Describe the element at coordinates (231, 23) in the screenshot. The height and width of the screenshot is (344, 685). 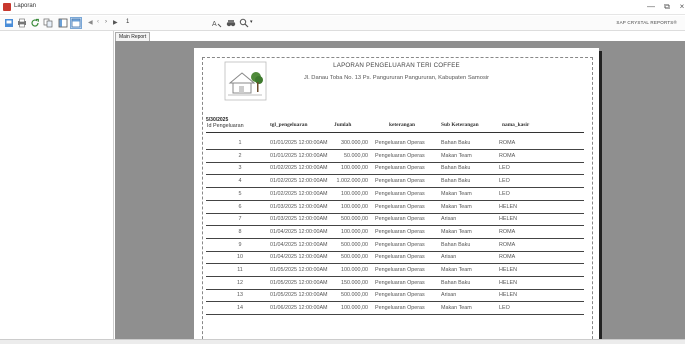
I see `binoculars-icon` at that location.